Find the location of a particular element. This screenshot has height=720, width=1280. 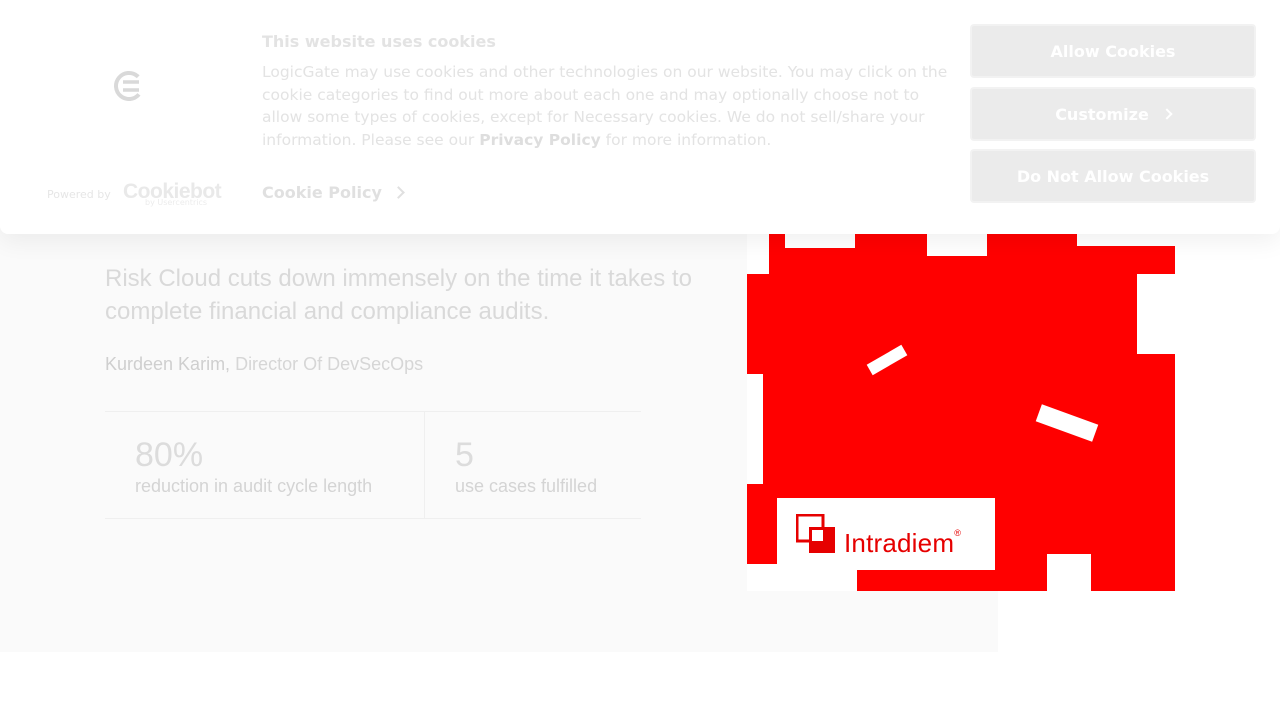

allow-cookies-button: Allow Cookies is located at coordinates (1113, 51).